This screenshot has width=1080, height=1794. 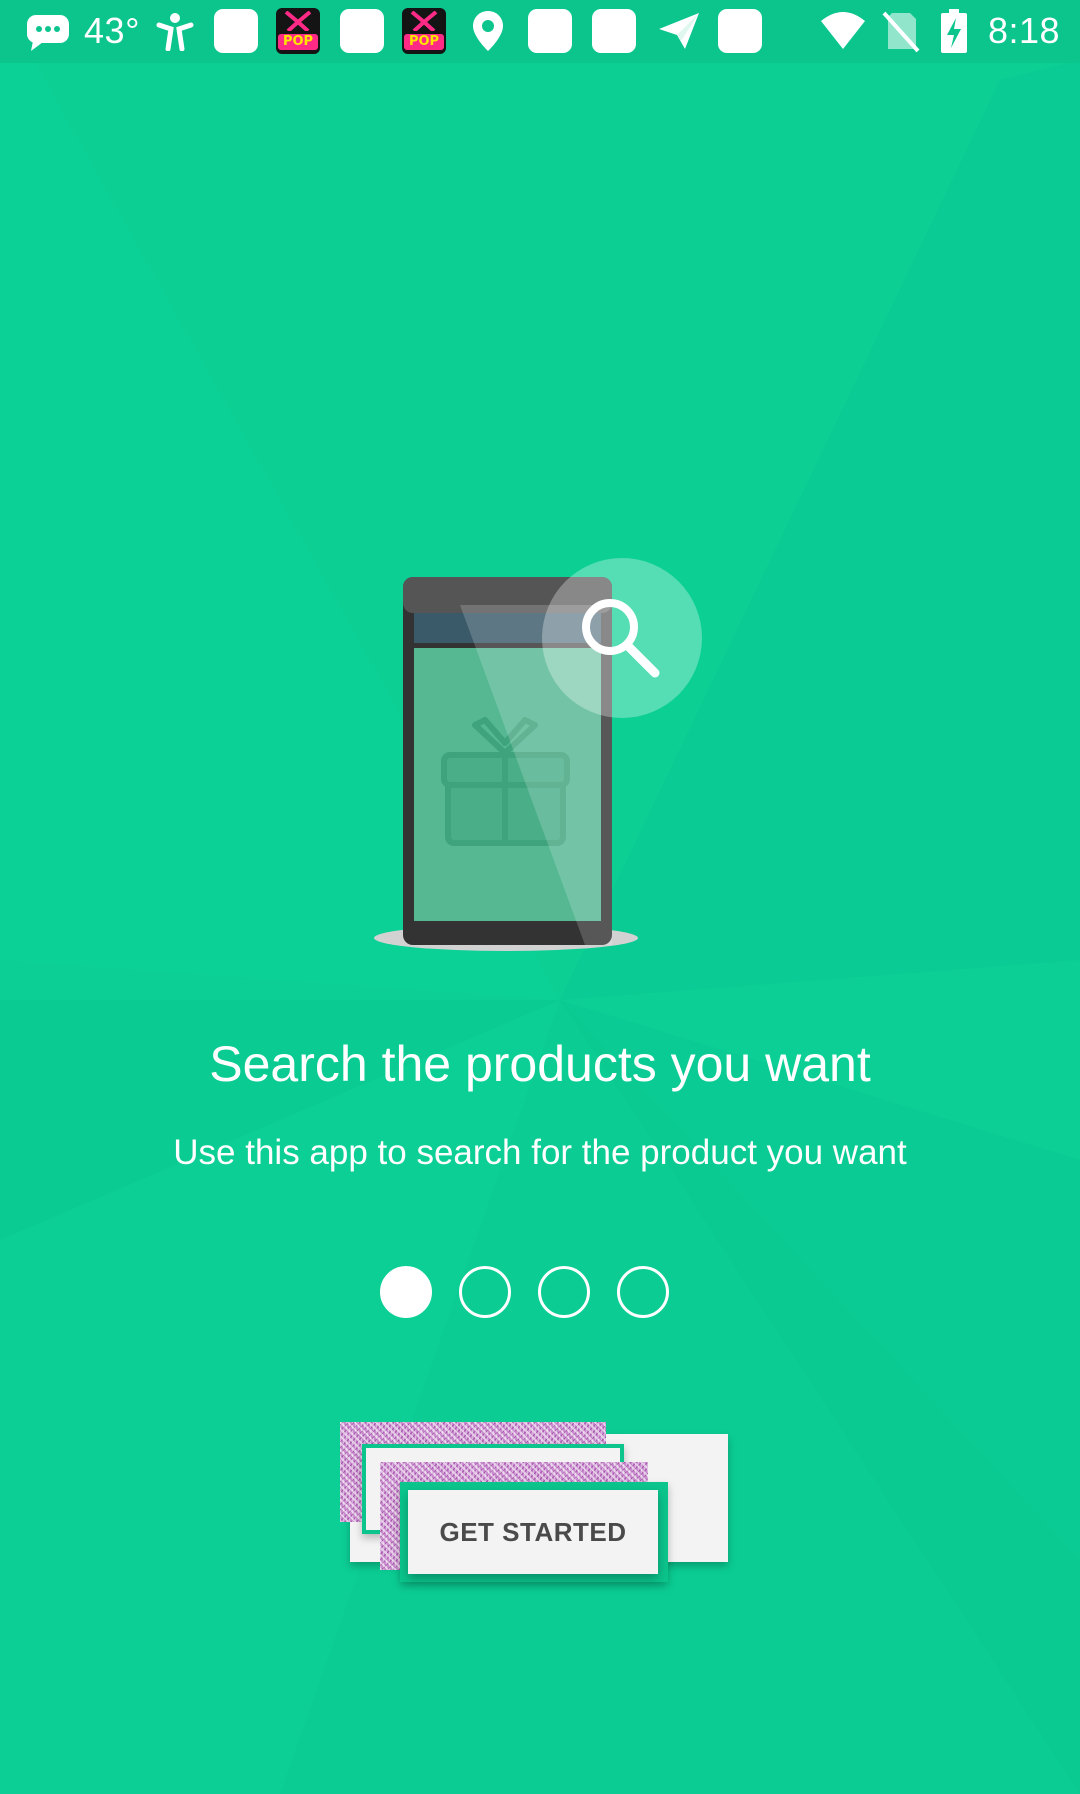 What do you see at coordinates (901, 31) in the screenshot?
I see `no-sim-icon` at bounding box center [901, 31].